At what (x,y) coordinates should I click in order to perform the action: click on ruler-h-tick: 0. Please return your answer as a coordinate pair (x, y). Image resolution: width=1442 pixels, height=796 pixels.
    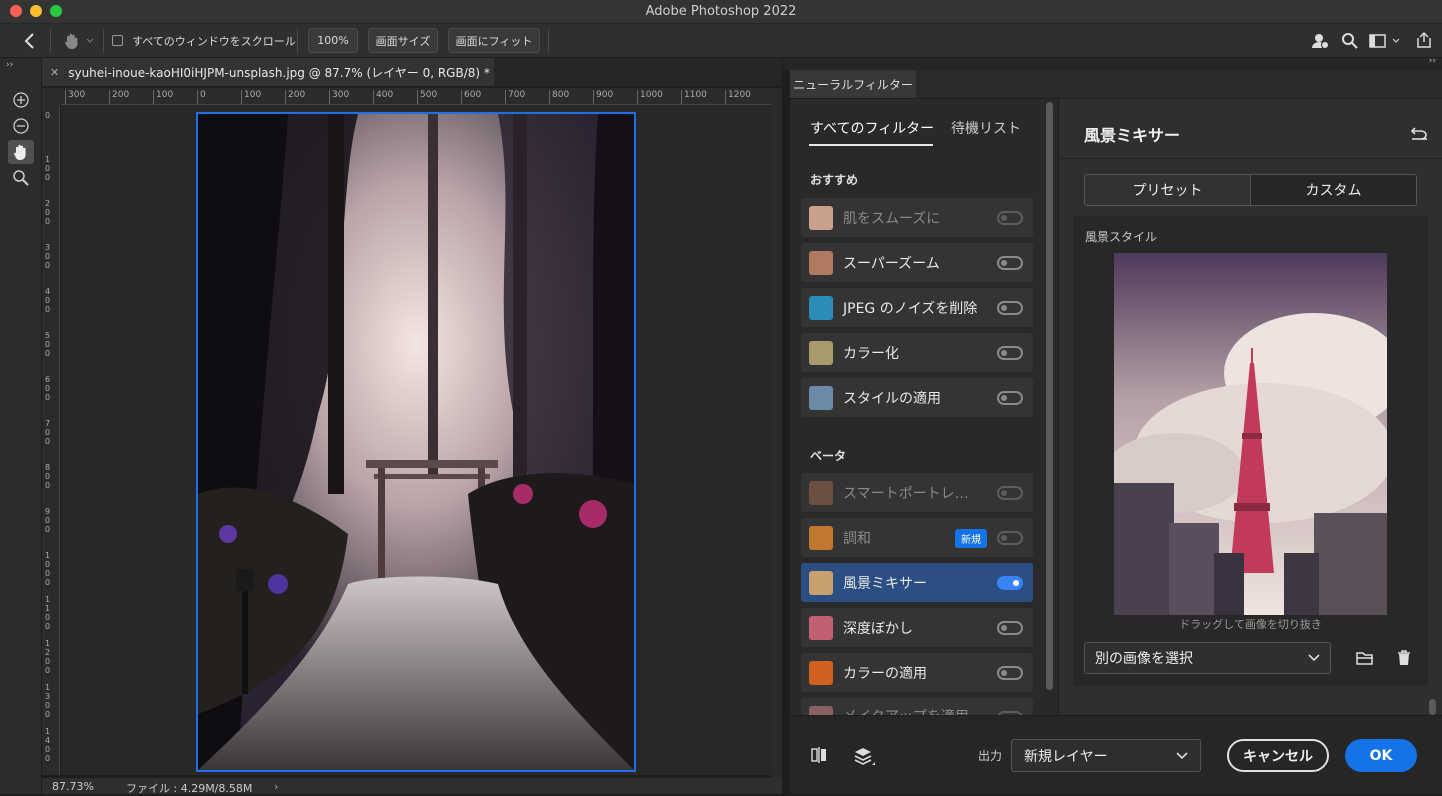
    Looking at the image, I should click on (201, 97).